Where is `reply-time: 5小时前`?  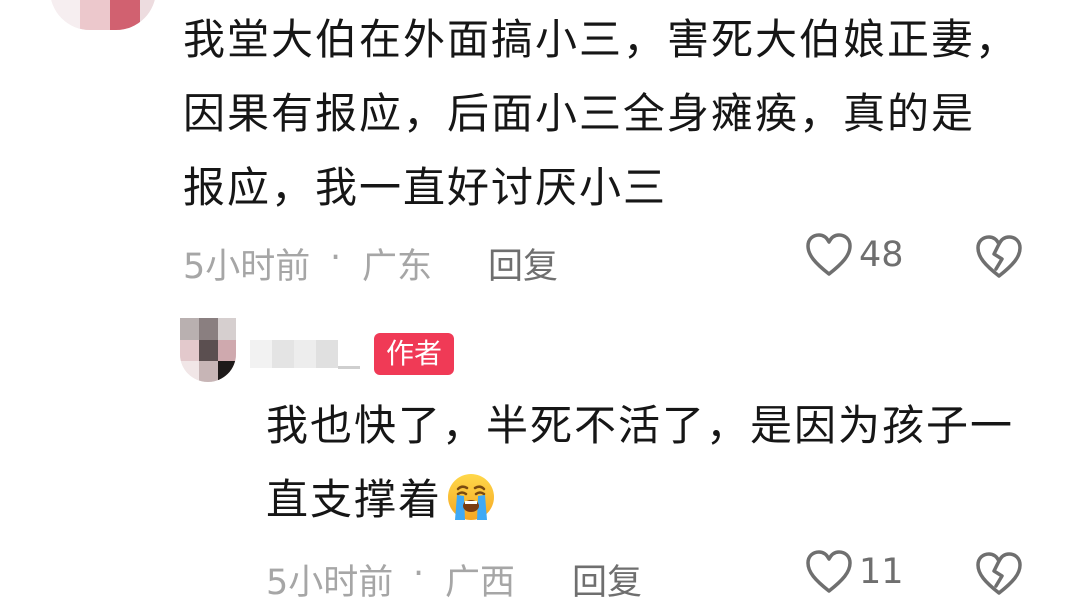 reply-time: 5小时前 is located at coordinates (330, 583).